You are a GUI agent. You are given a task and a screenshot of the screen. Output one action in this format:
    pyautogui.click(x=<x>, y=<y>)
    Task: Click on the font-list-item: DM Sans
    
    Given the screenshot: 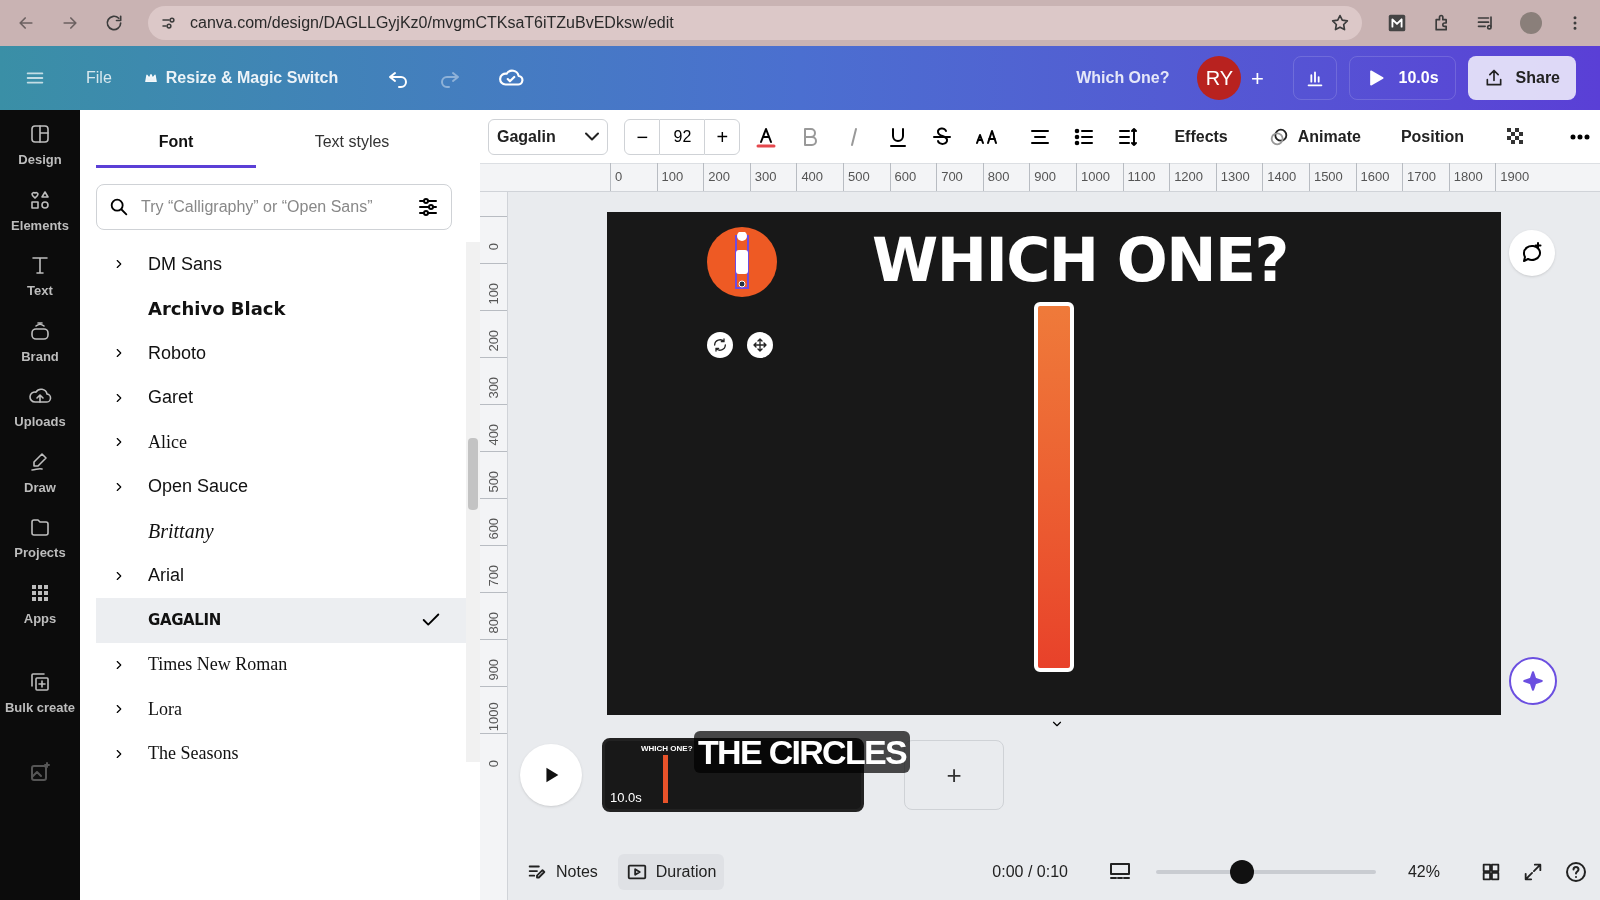 What is the action you would take?
    pyautogui.click(x=281, y=264)
    